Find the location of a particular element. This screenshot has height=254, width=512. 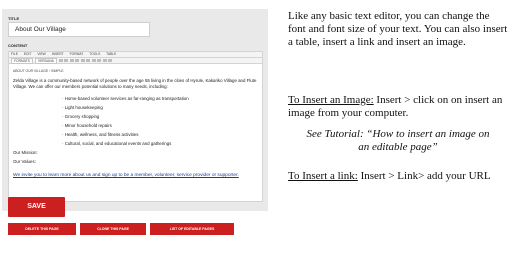

editor-breadcrumb: ABOUT OUR VILLAGE › SIMPLE is located at coordinates (38, 71).